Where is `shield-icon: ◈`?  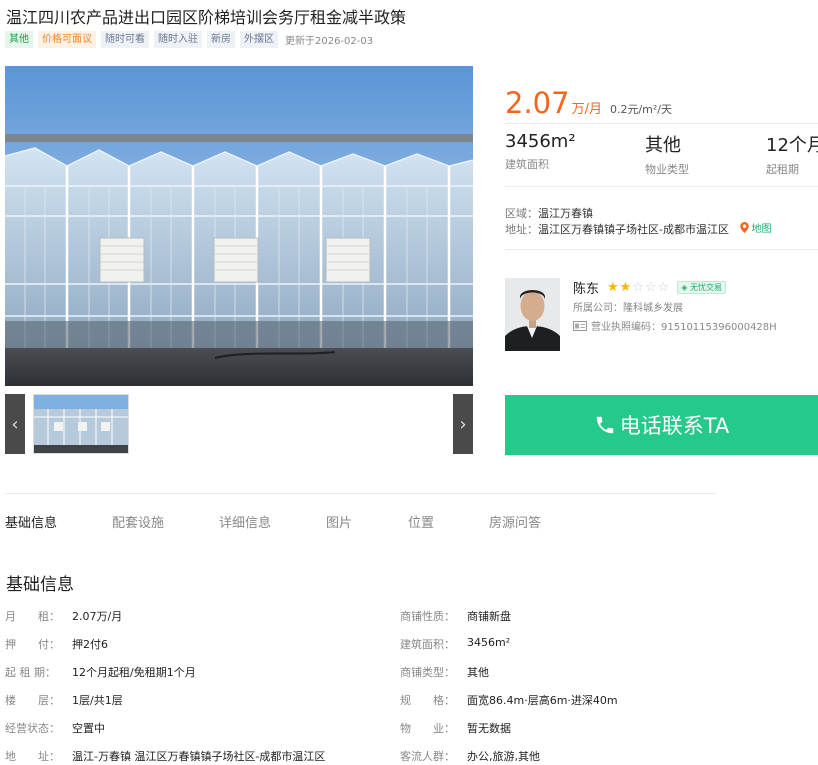 shield-icon: ◈ is located at coordinates (684, 287).